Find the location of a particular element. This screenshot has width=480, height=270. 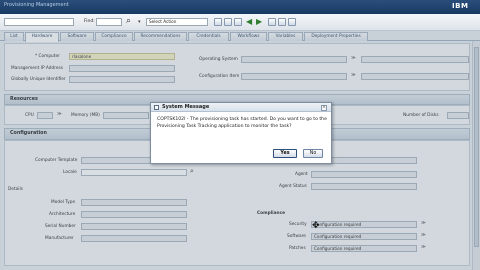

ibm-logo: IBM is located at coordinates (460, 6).